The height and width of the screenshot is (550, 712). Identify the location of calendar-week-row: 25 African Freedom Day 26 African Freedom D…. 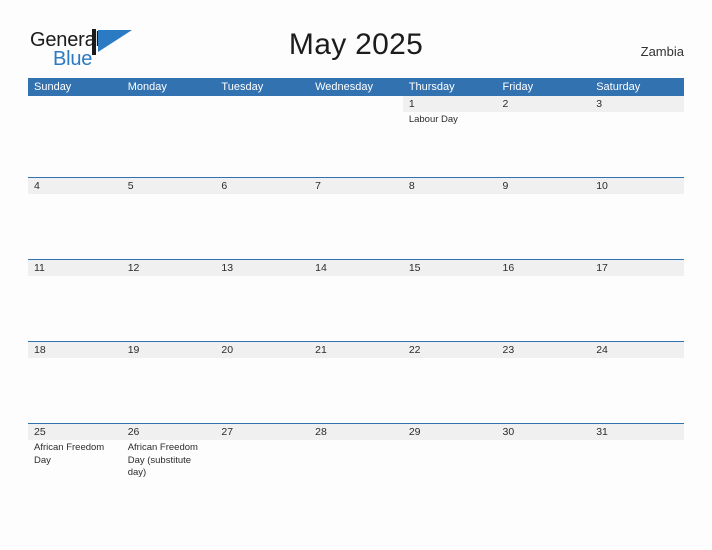
(356, 464).